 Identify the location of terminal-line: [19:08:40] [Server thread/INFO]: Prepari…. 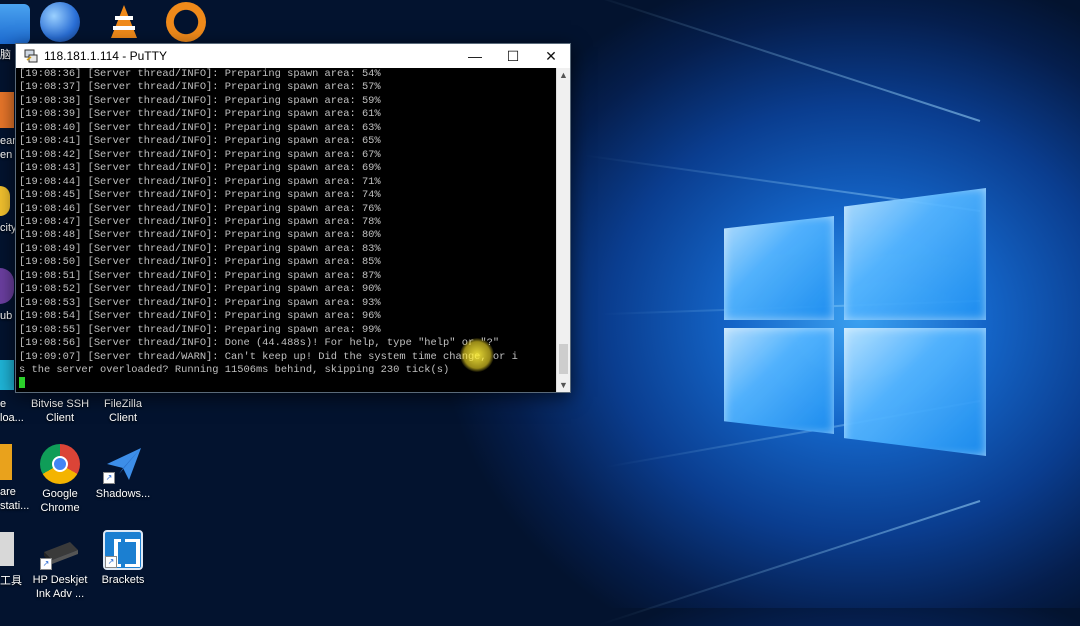
(200, 127).